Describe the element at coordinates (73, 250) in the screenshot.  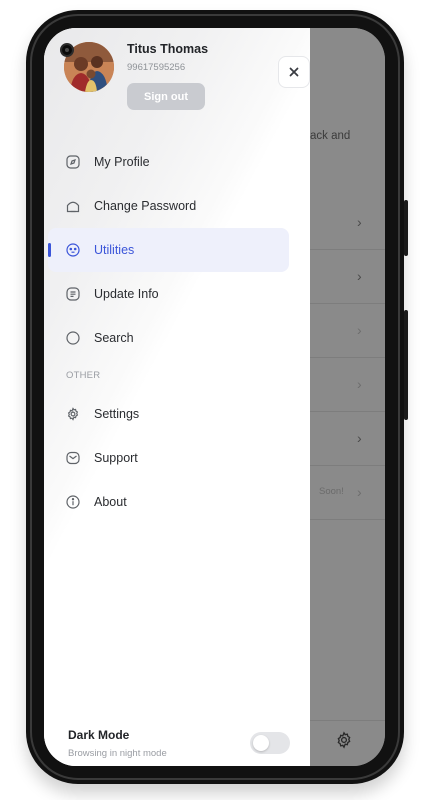
I see `utilities-icon` at that location.